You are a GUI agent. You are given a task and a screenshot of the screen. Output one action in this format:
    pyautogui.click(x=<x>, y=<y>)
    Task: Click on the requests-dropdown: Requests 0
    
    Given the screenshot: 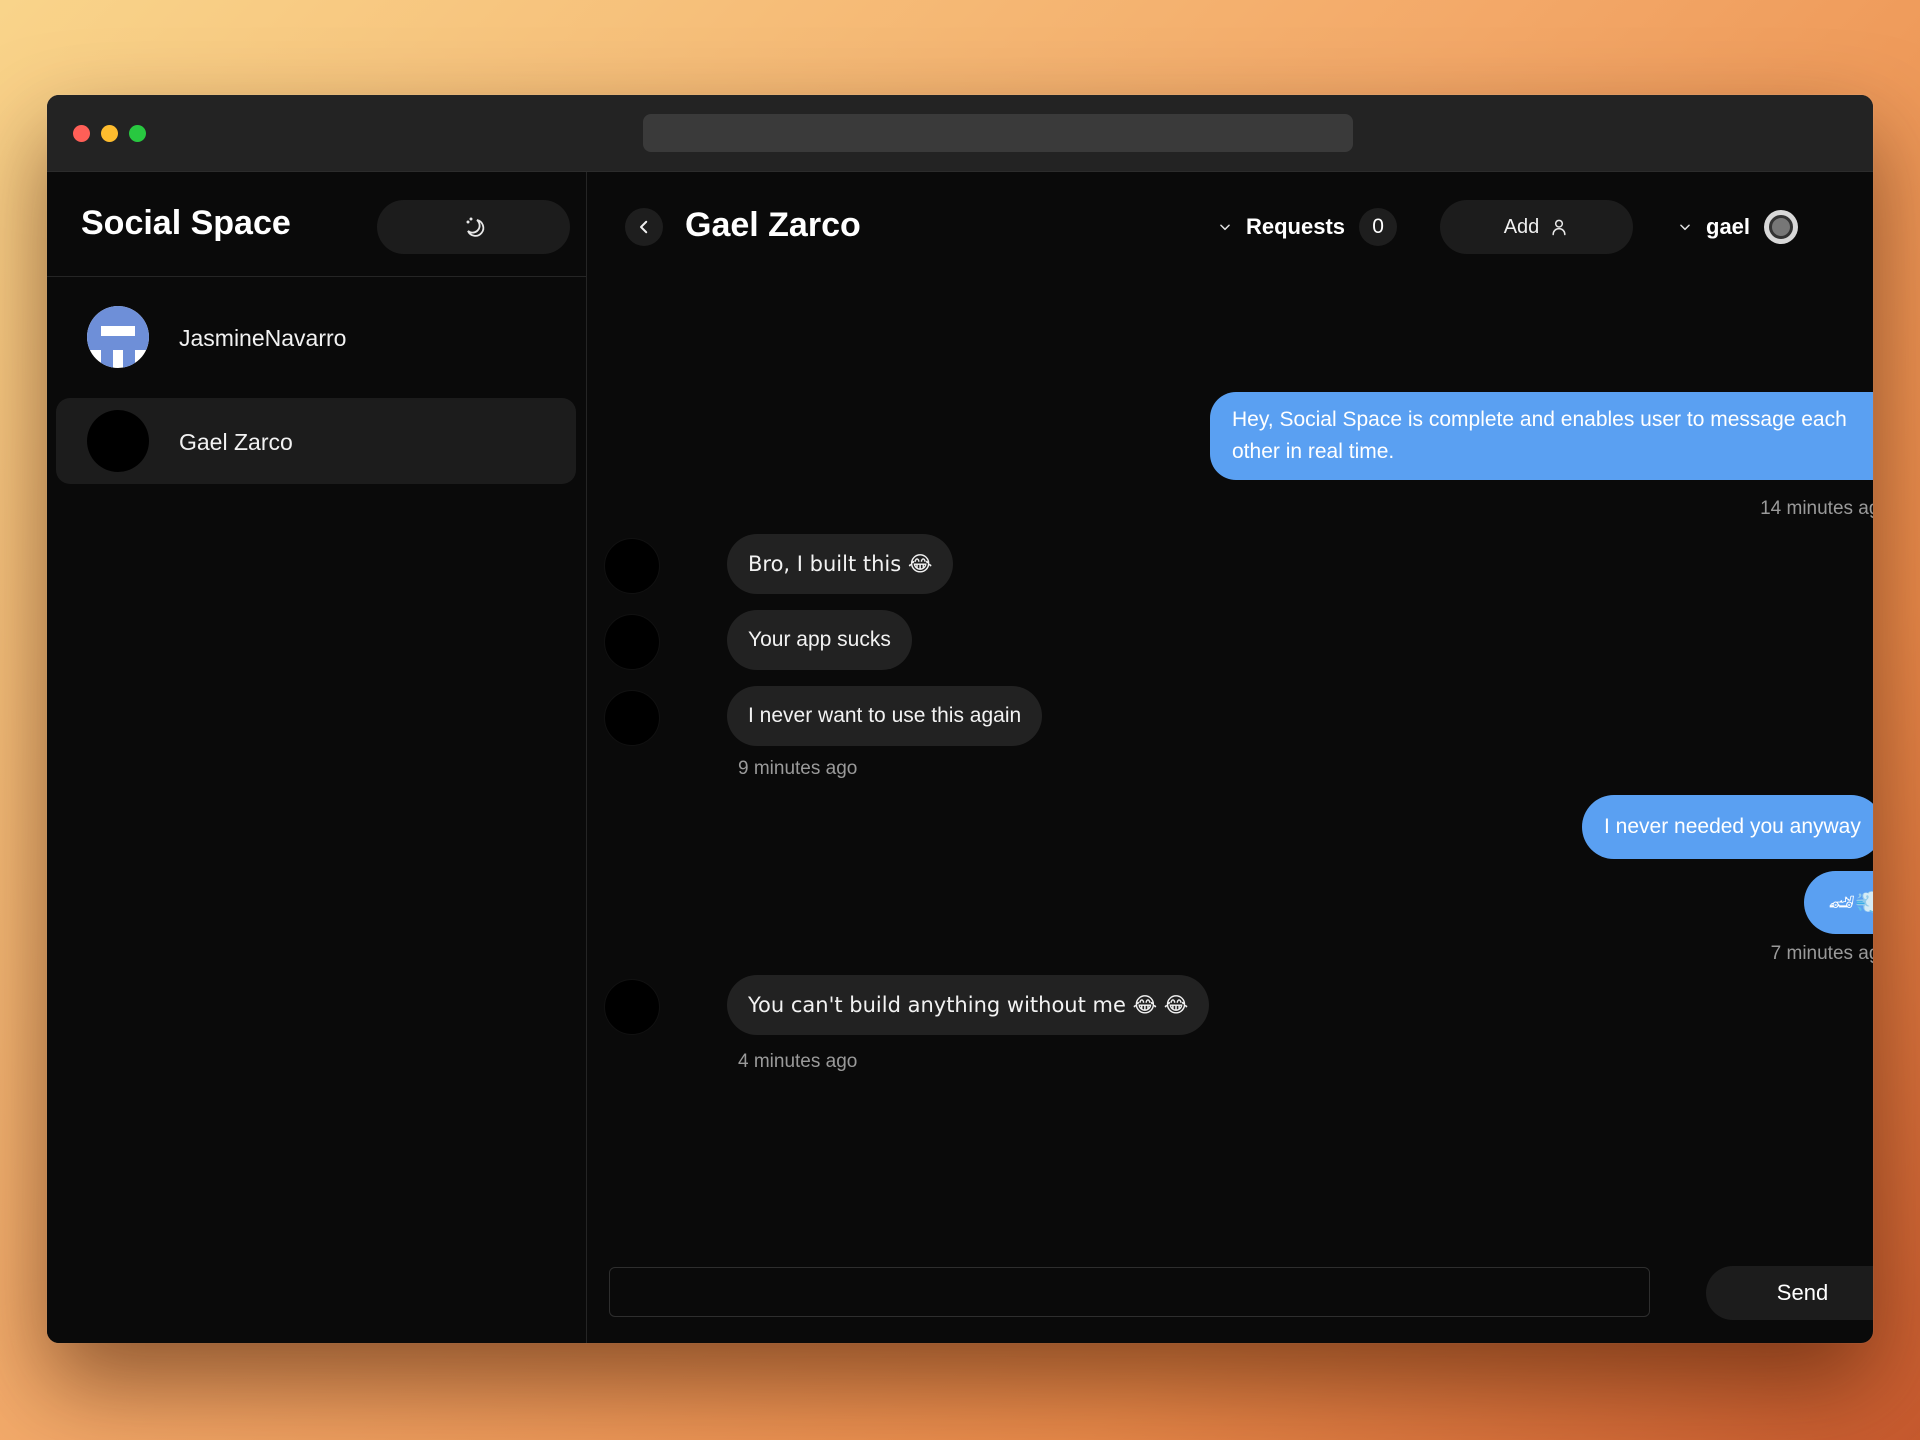 What is the action you would take?
    pyautogui.click(x=1308, y=227)
    